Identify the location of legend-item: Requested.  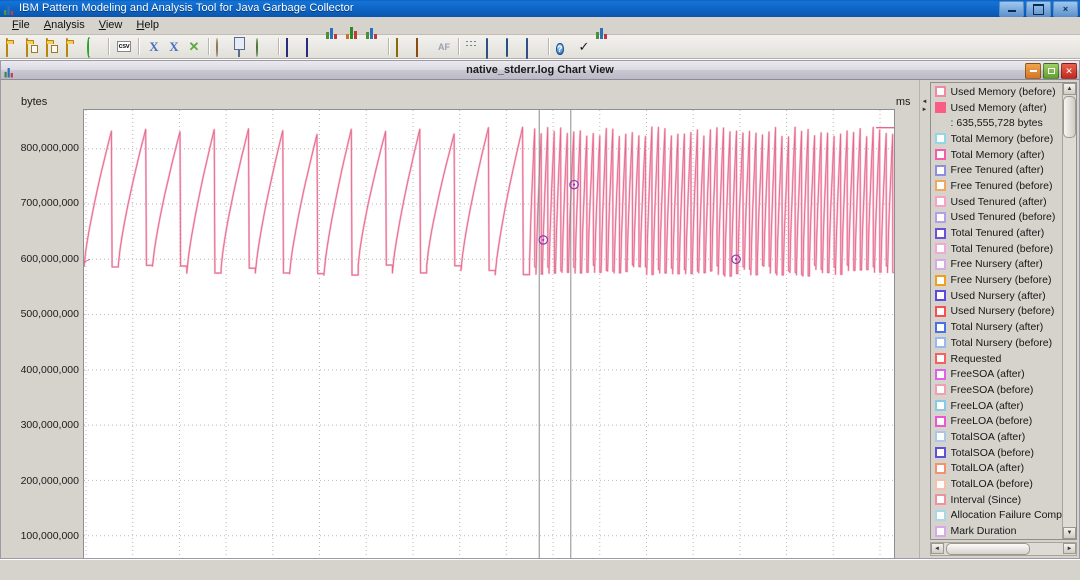
(997, 359).